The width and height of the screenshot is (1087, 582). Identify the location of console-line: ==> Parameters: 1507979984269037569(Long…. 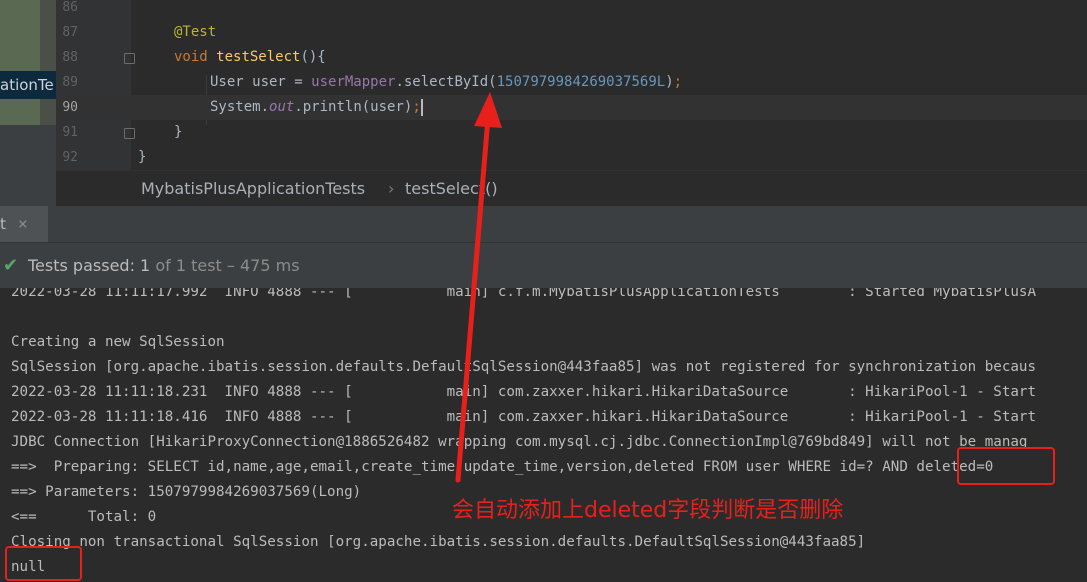
(186, 492).